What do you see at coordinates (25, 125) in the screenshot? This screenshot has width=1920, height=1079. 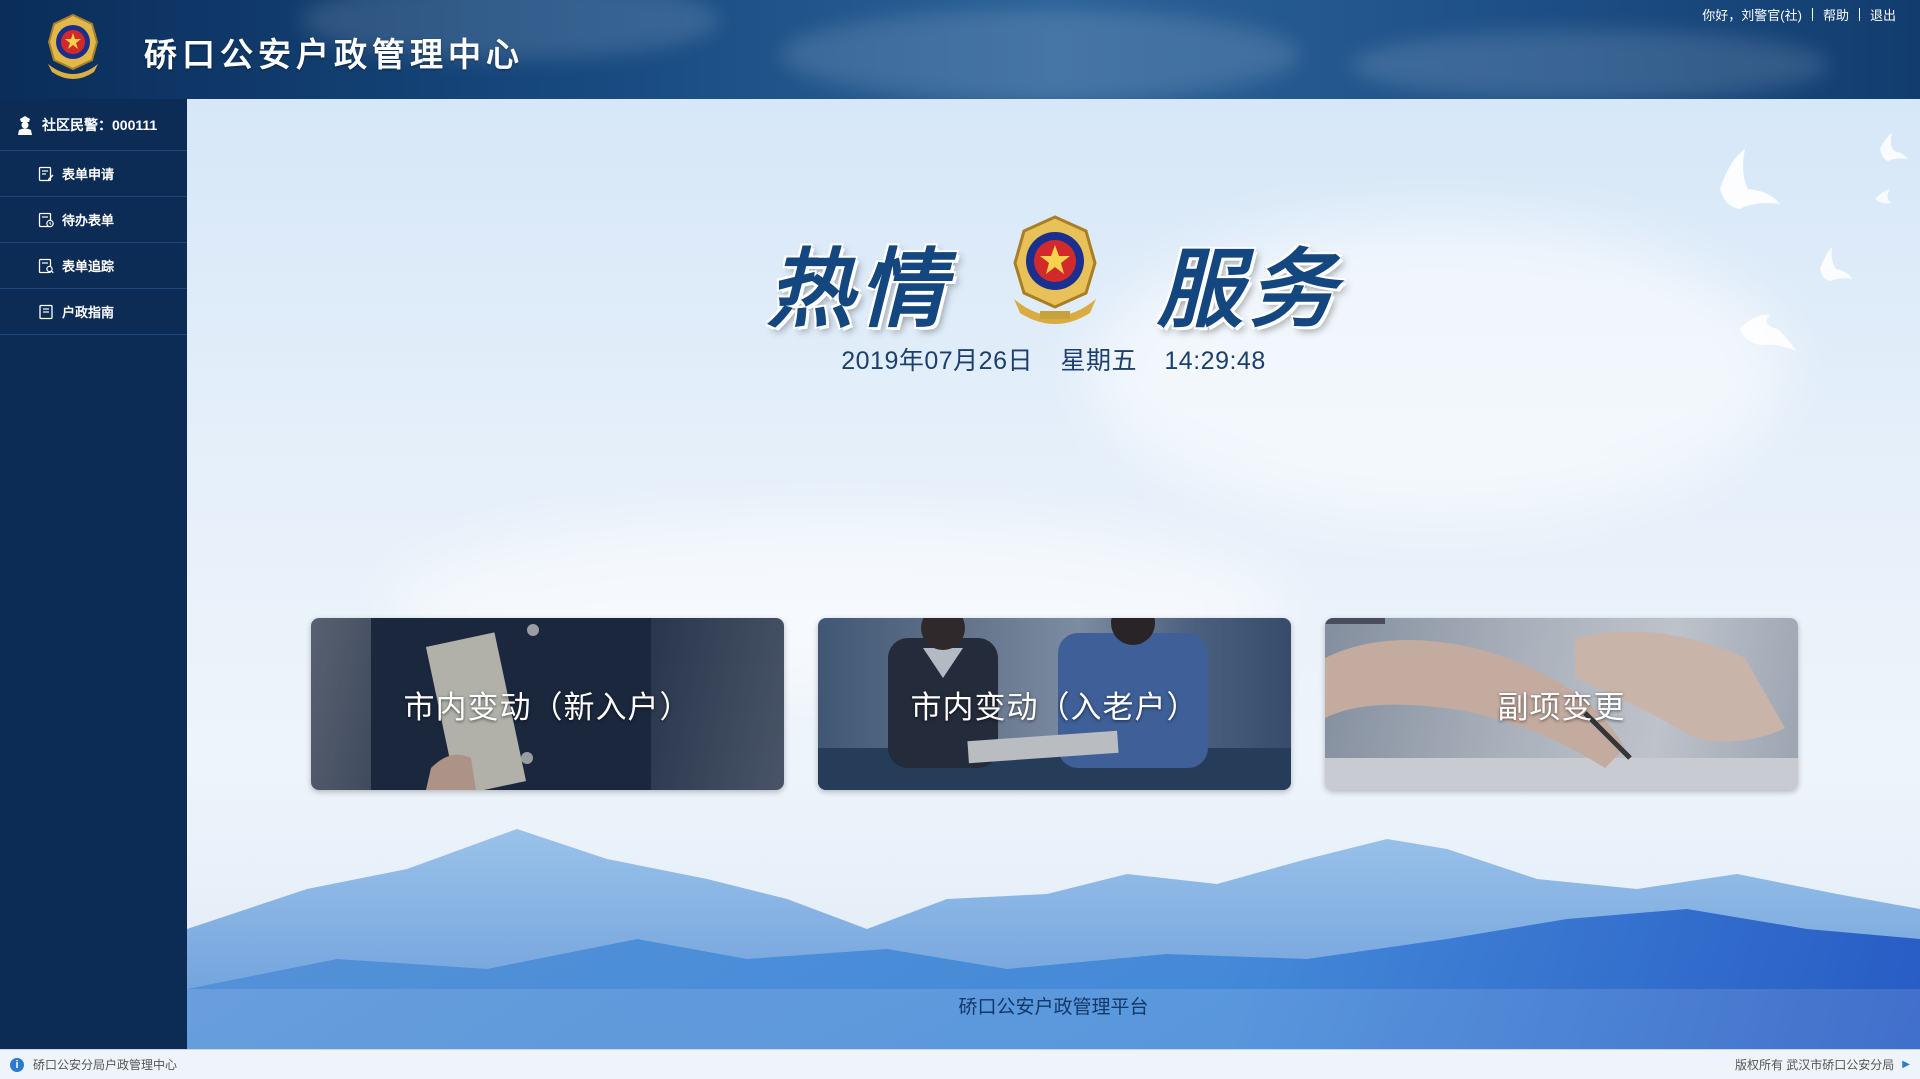 I see `police-officer-icon` at bounding box center [25, 125].